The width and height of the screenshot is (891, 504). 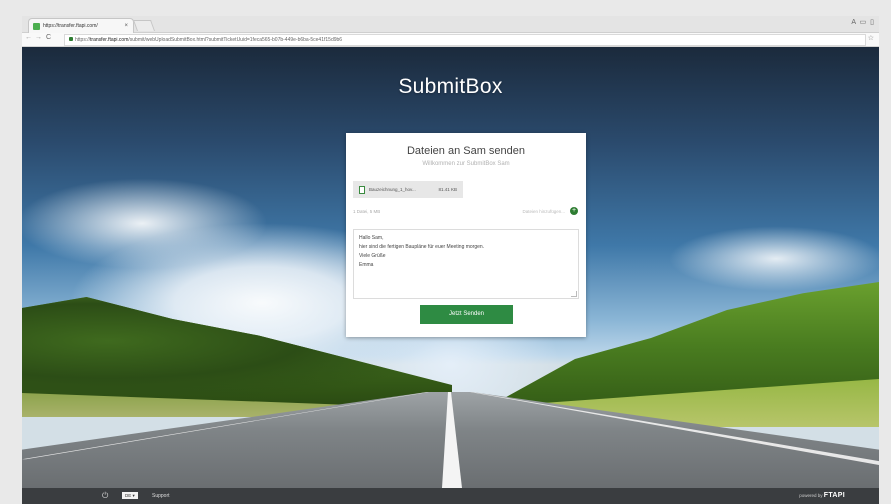 What do you see at coordinates (574, 211) in the screenshot?
I see `add-file-icon: +` at bounding box center [574, 211].